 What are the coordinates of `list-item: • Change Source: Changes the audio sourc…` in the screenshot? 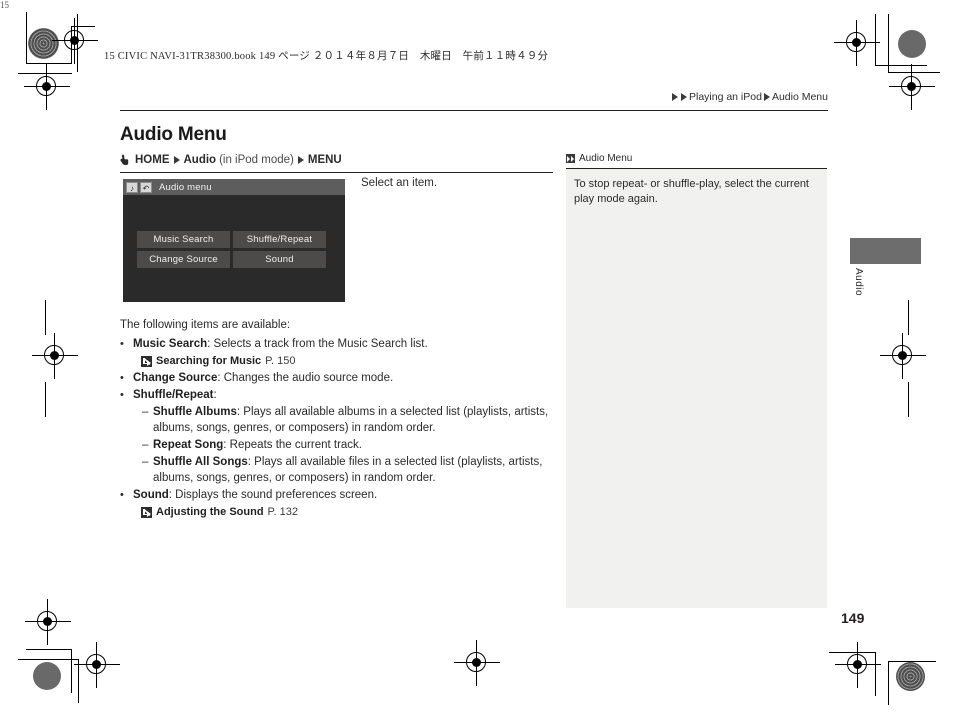 It's located at (340, 378).